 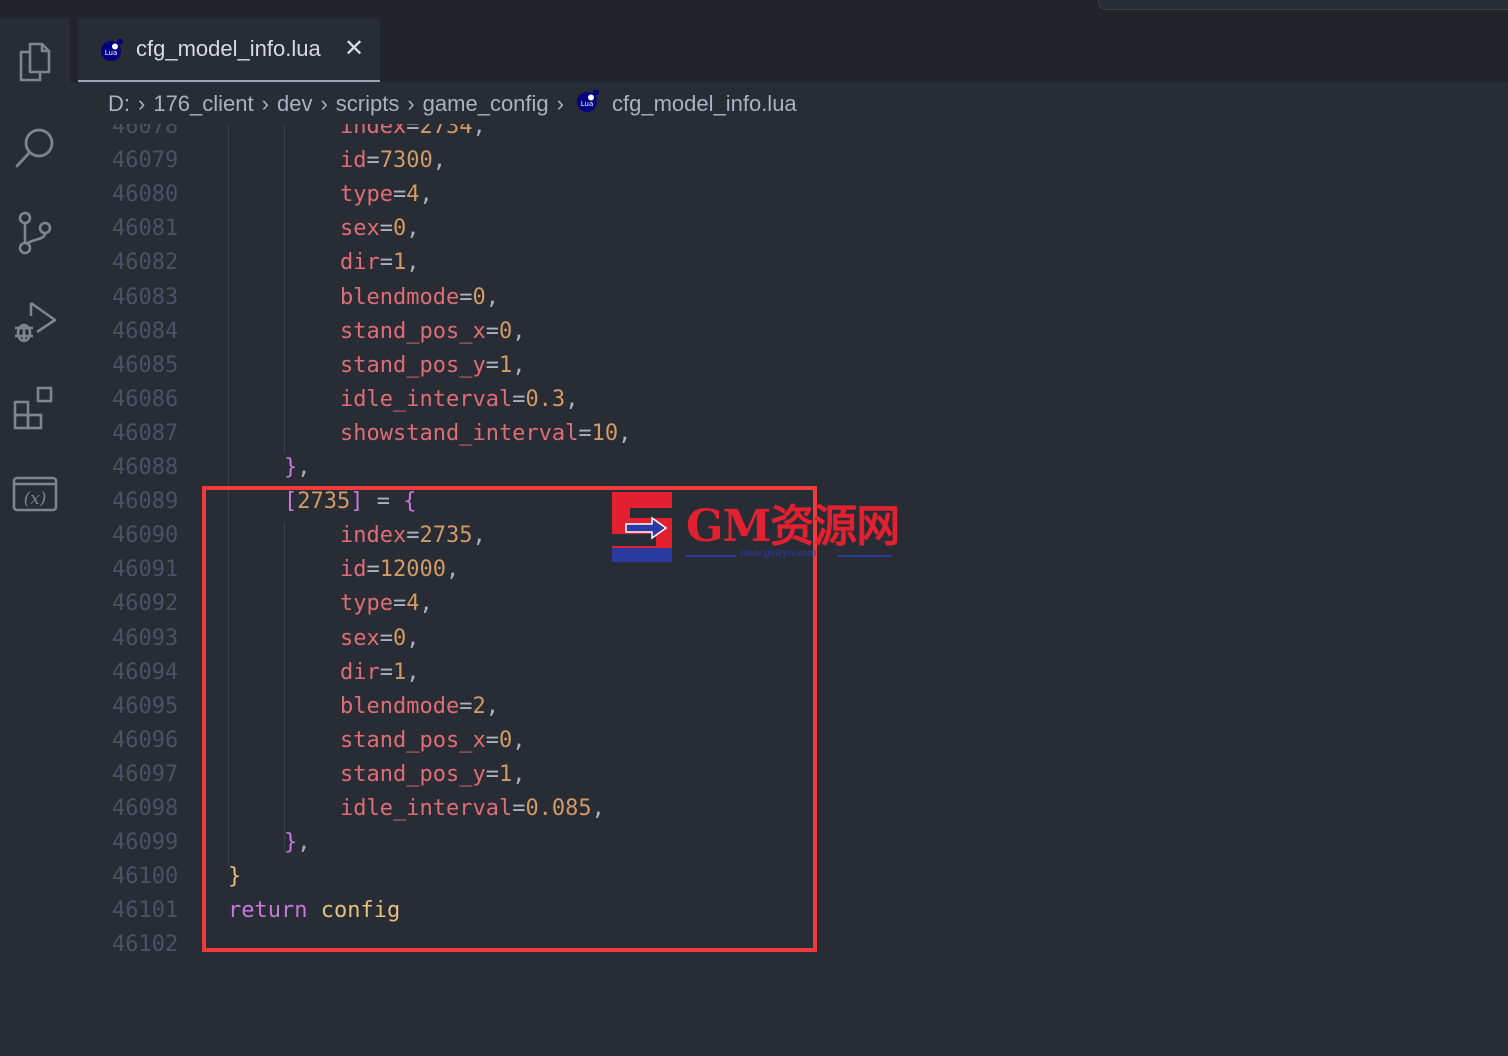 What do you see at coordinates (353, 161) in the screenshot?
I see `code-token: id` at bounding box center [353, 161].